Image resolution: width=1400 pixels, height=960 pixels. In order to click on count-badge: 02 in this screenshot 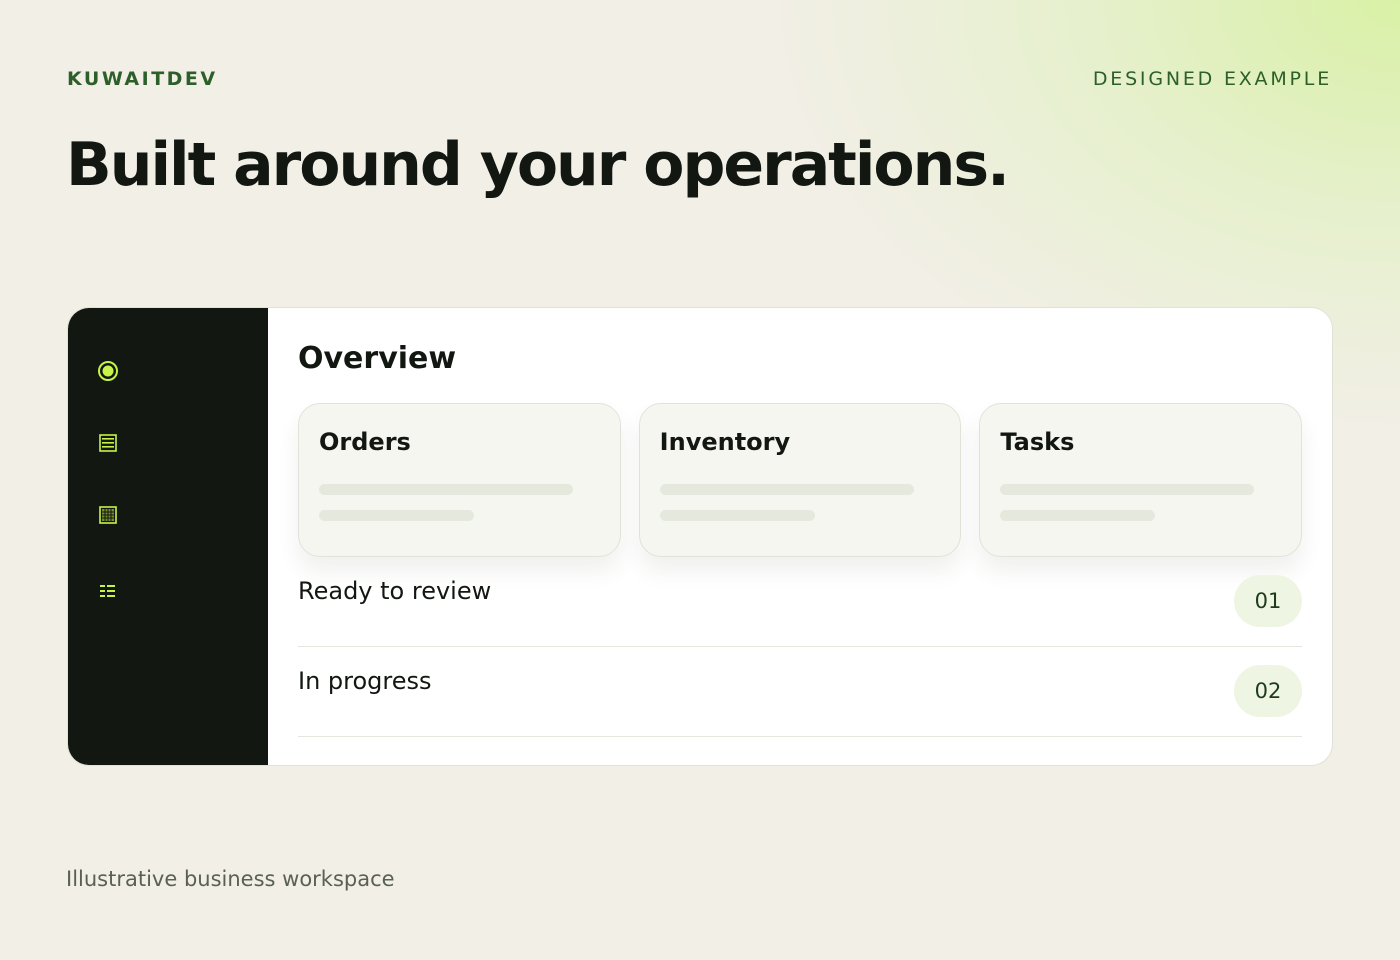, I will do `click(1268, 691)`.